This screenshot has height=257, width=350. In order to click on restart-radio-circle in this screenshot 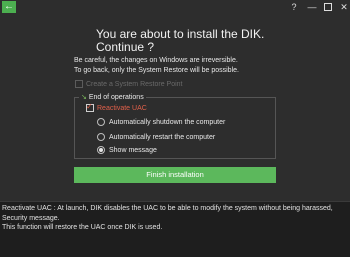, I will do `click(101, 137)`.